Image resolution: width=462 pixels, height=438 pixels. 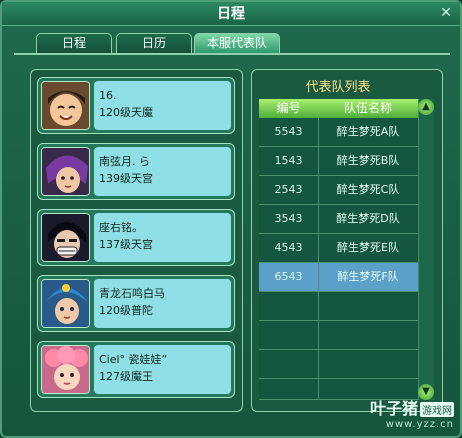 I want to click on member-level: 139级天宫, so click(x=126, y=178).